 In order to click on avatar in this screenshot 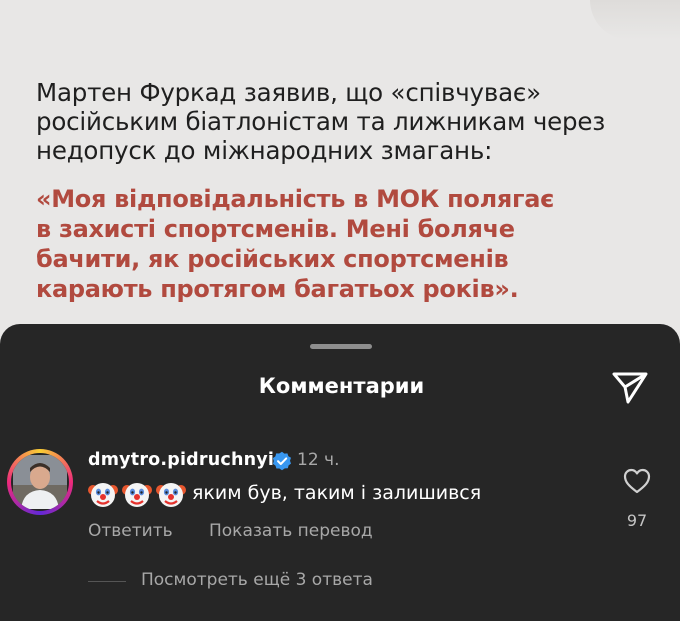, I will do `click(40, 482)`.